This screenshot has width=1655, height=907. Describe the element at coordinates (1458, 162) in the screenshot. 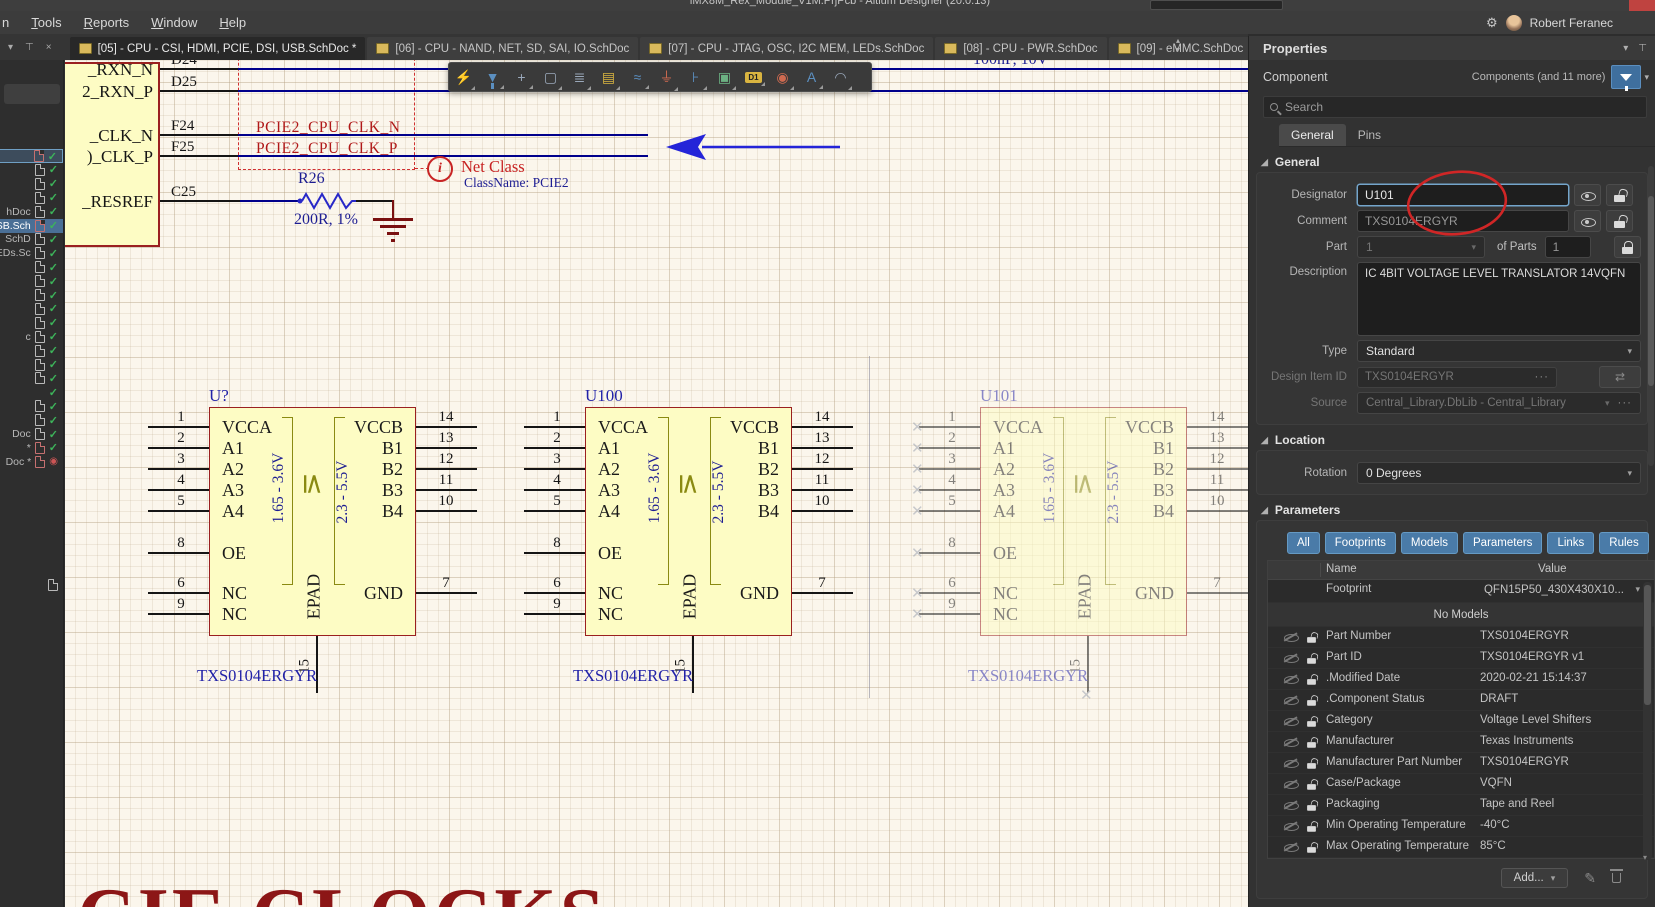

I see `section-general: ◢ General` at that location.